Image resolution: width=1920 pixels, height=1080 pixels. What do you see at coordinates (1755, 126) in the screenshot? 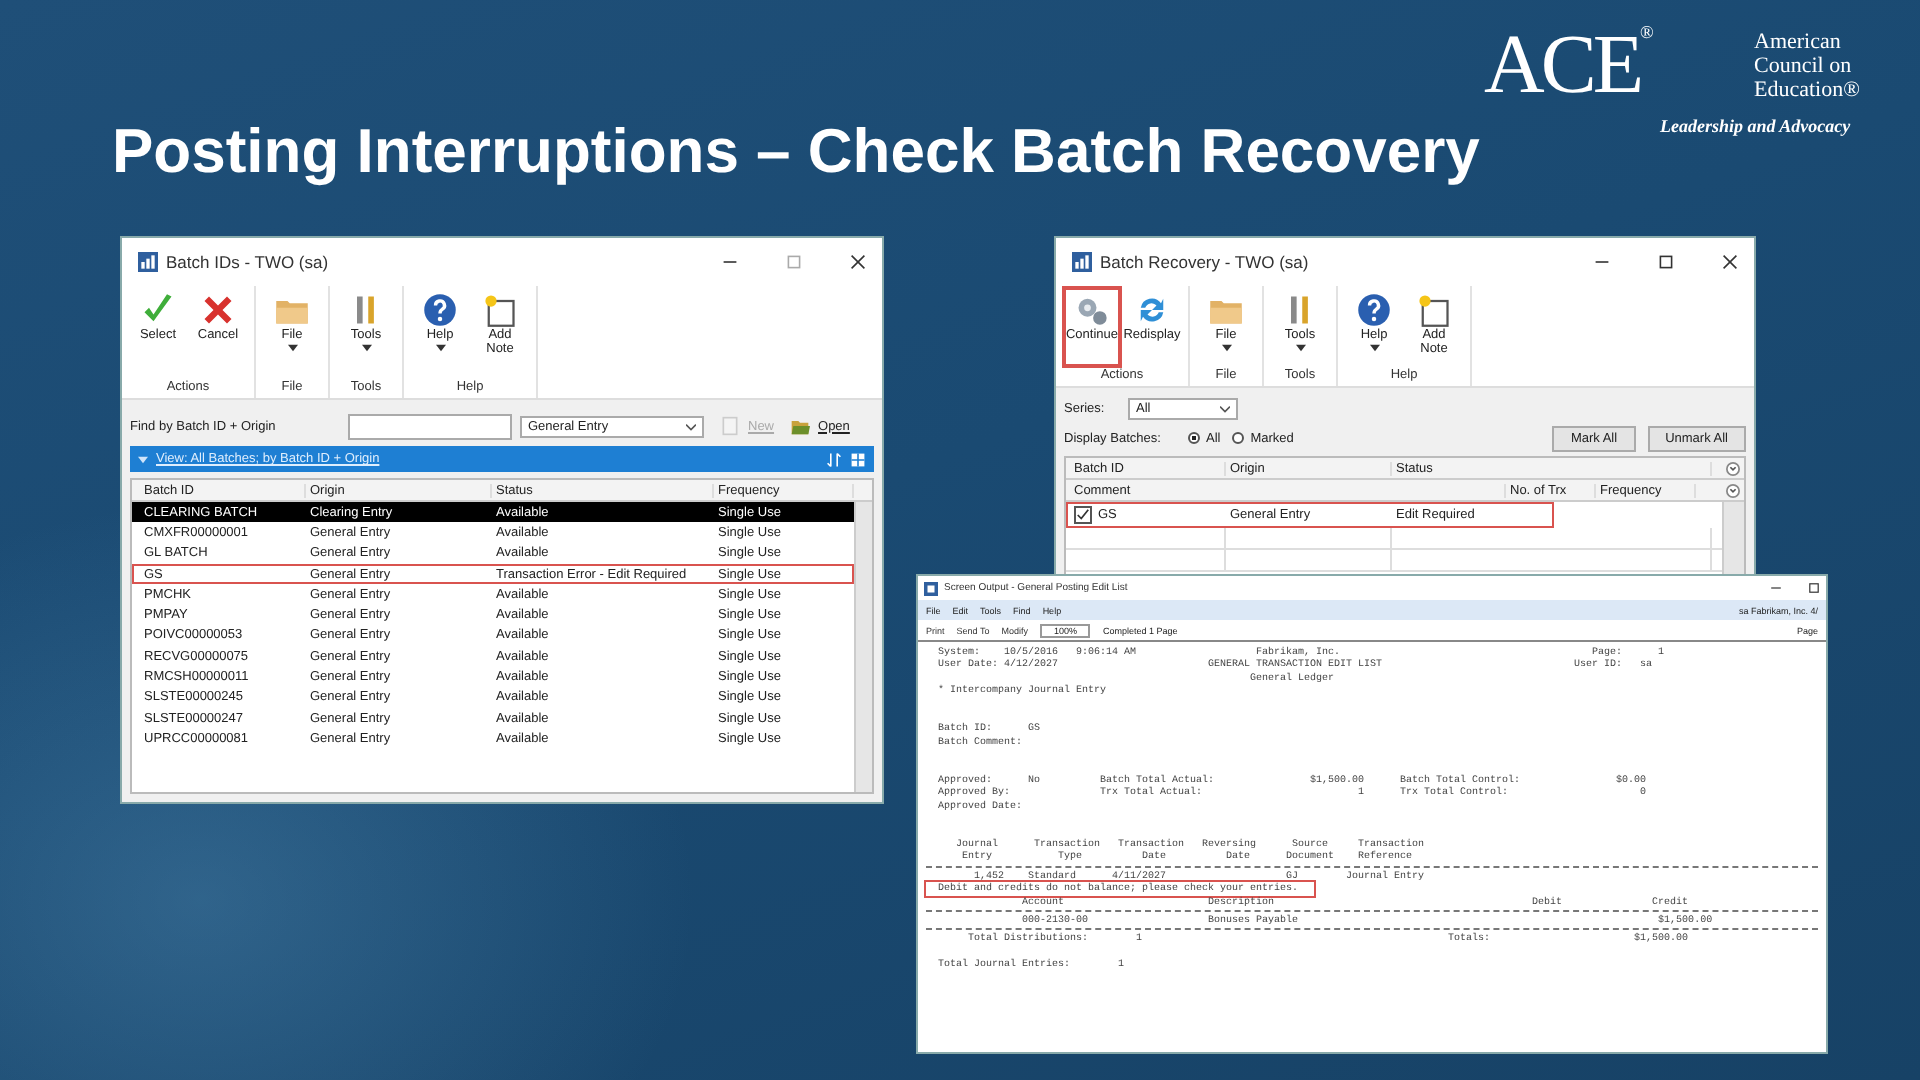
I see `logo-tagline: Leadership and Advocacy` at bounding box center [1755, 126].